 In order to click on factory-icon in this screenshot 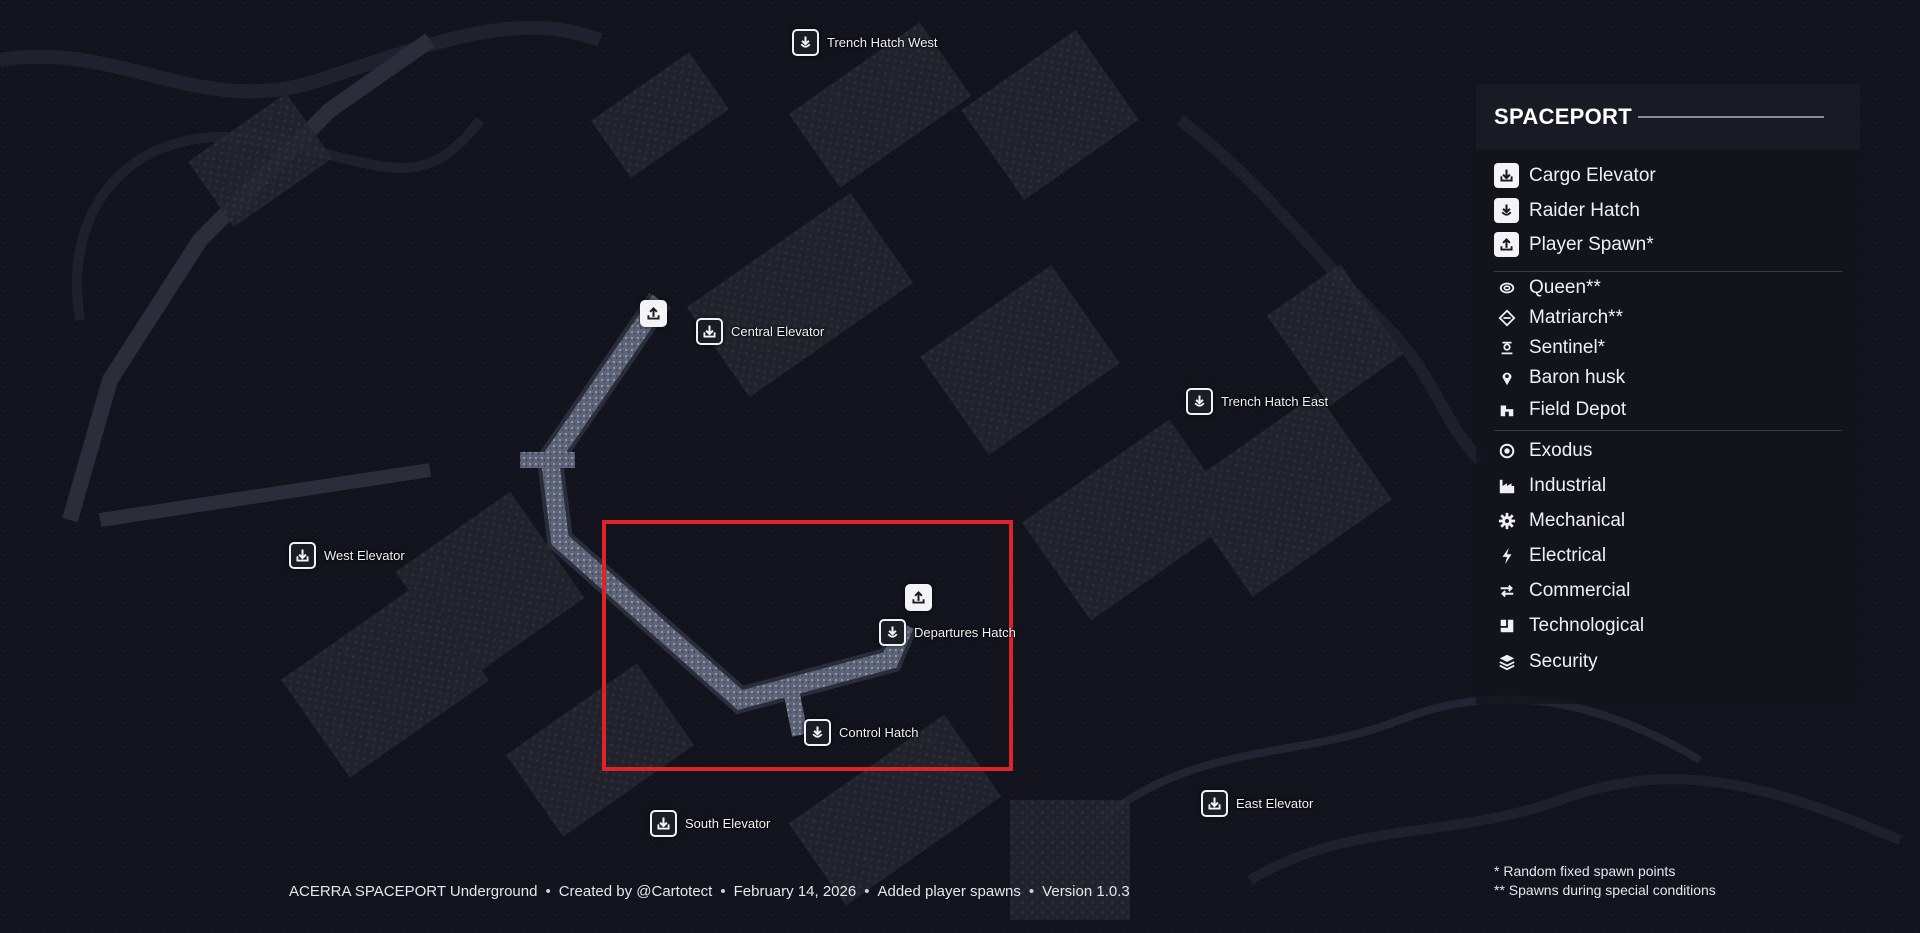, I will do `click(1506, 485)`.